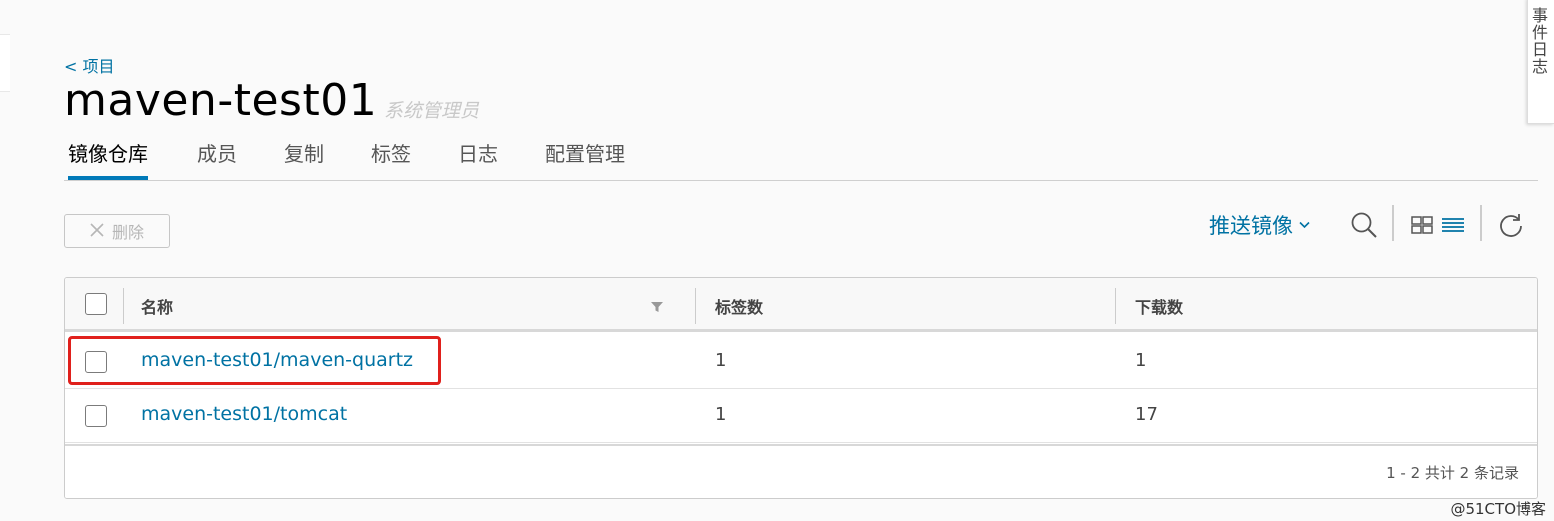 This screenshot has width=1554, height=521. What do you see at coordinates (127, 232) in the screenshot?
I see `delete-label: 删除` at bounding box center [127, 232].